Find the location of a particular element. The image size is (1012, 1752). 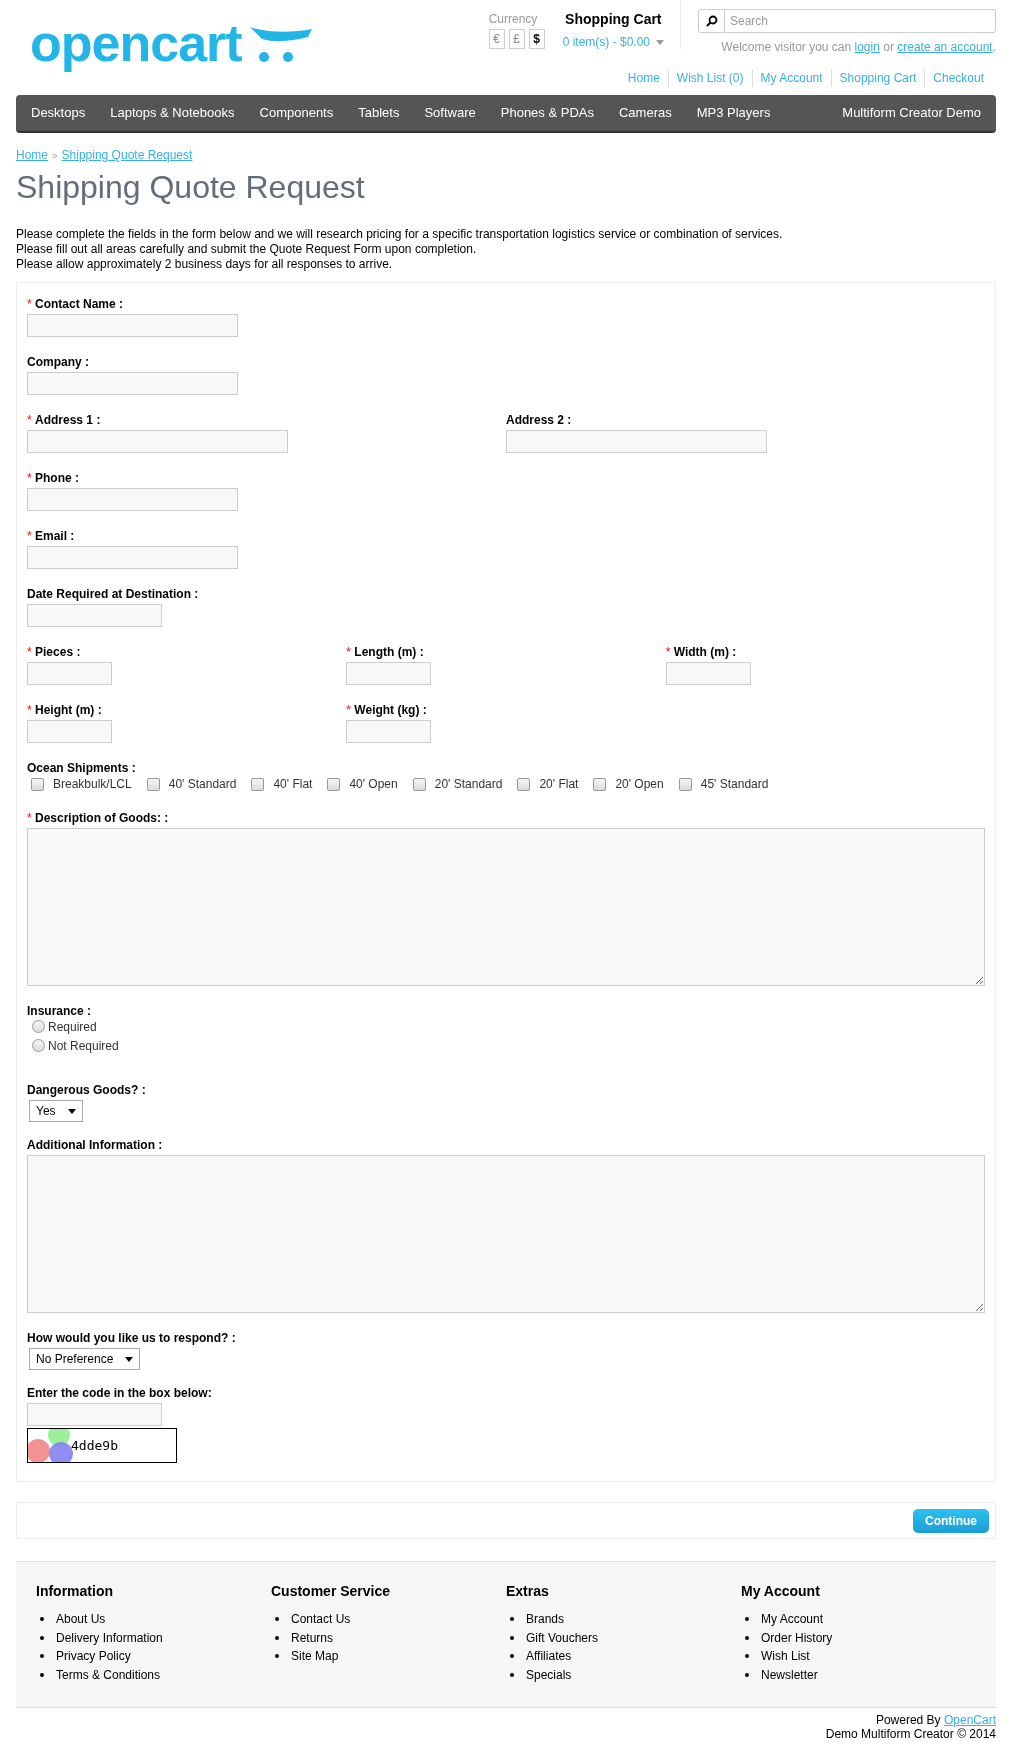

field-label: * Length (m) : is located at coordinates (385, 651).